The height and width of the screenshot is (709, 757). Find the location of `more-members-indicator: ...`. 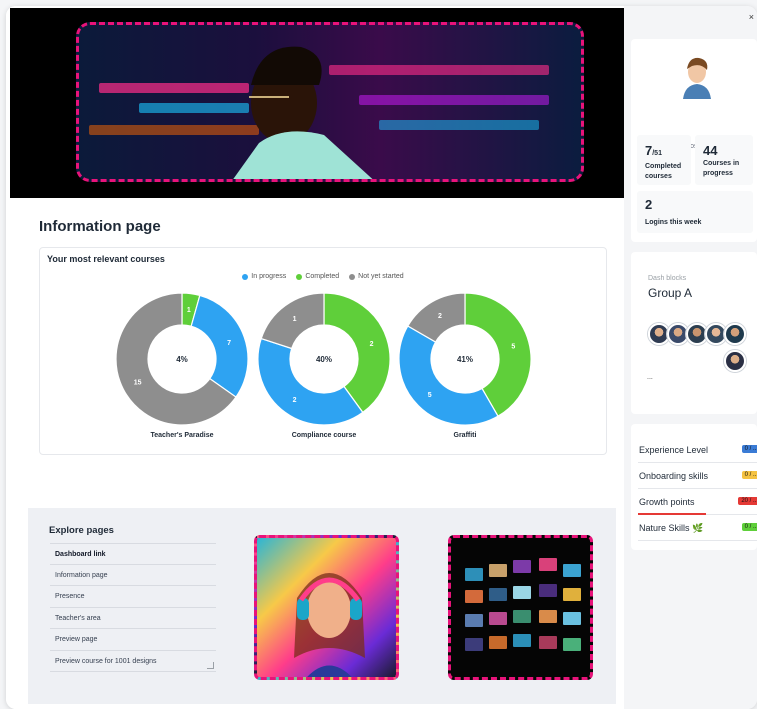

more-members-indicator: ... is located at coordinates (650, 377).